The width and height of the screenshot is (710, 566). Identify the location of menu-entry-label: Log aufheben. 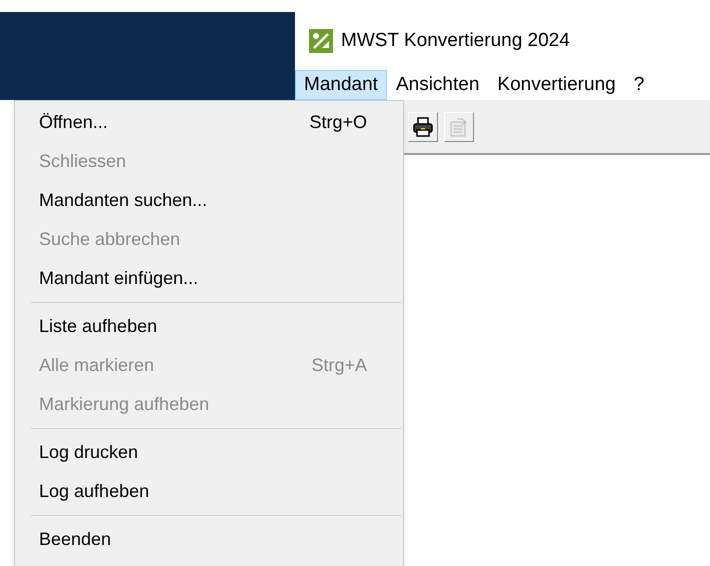
(94, 491).